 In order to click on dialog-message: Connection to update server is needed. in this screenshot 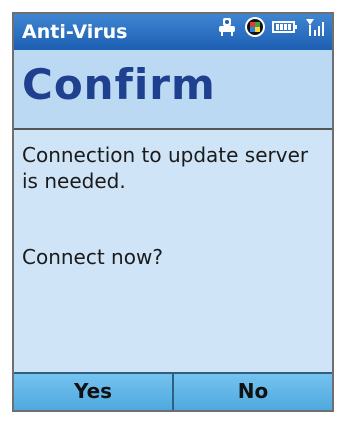, I will do `click(165, 168)`.